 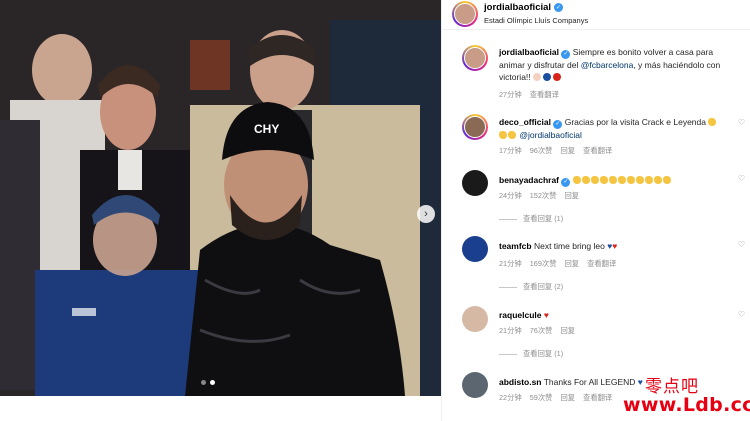 I want to click on comment-likes: 152次赞, so click(x=543, y=196).